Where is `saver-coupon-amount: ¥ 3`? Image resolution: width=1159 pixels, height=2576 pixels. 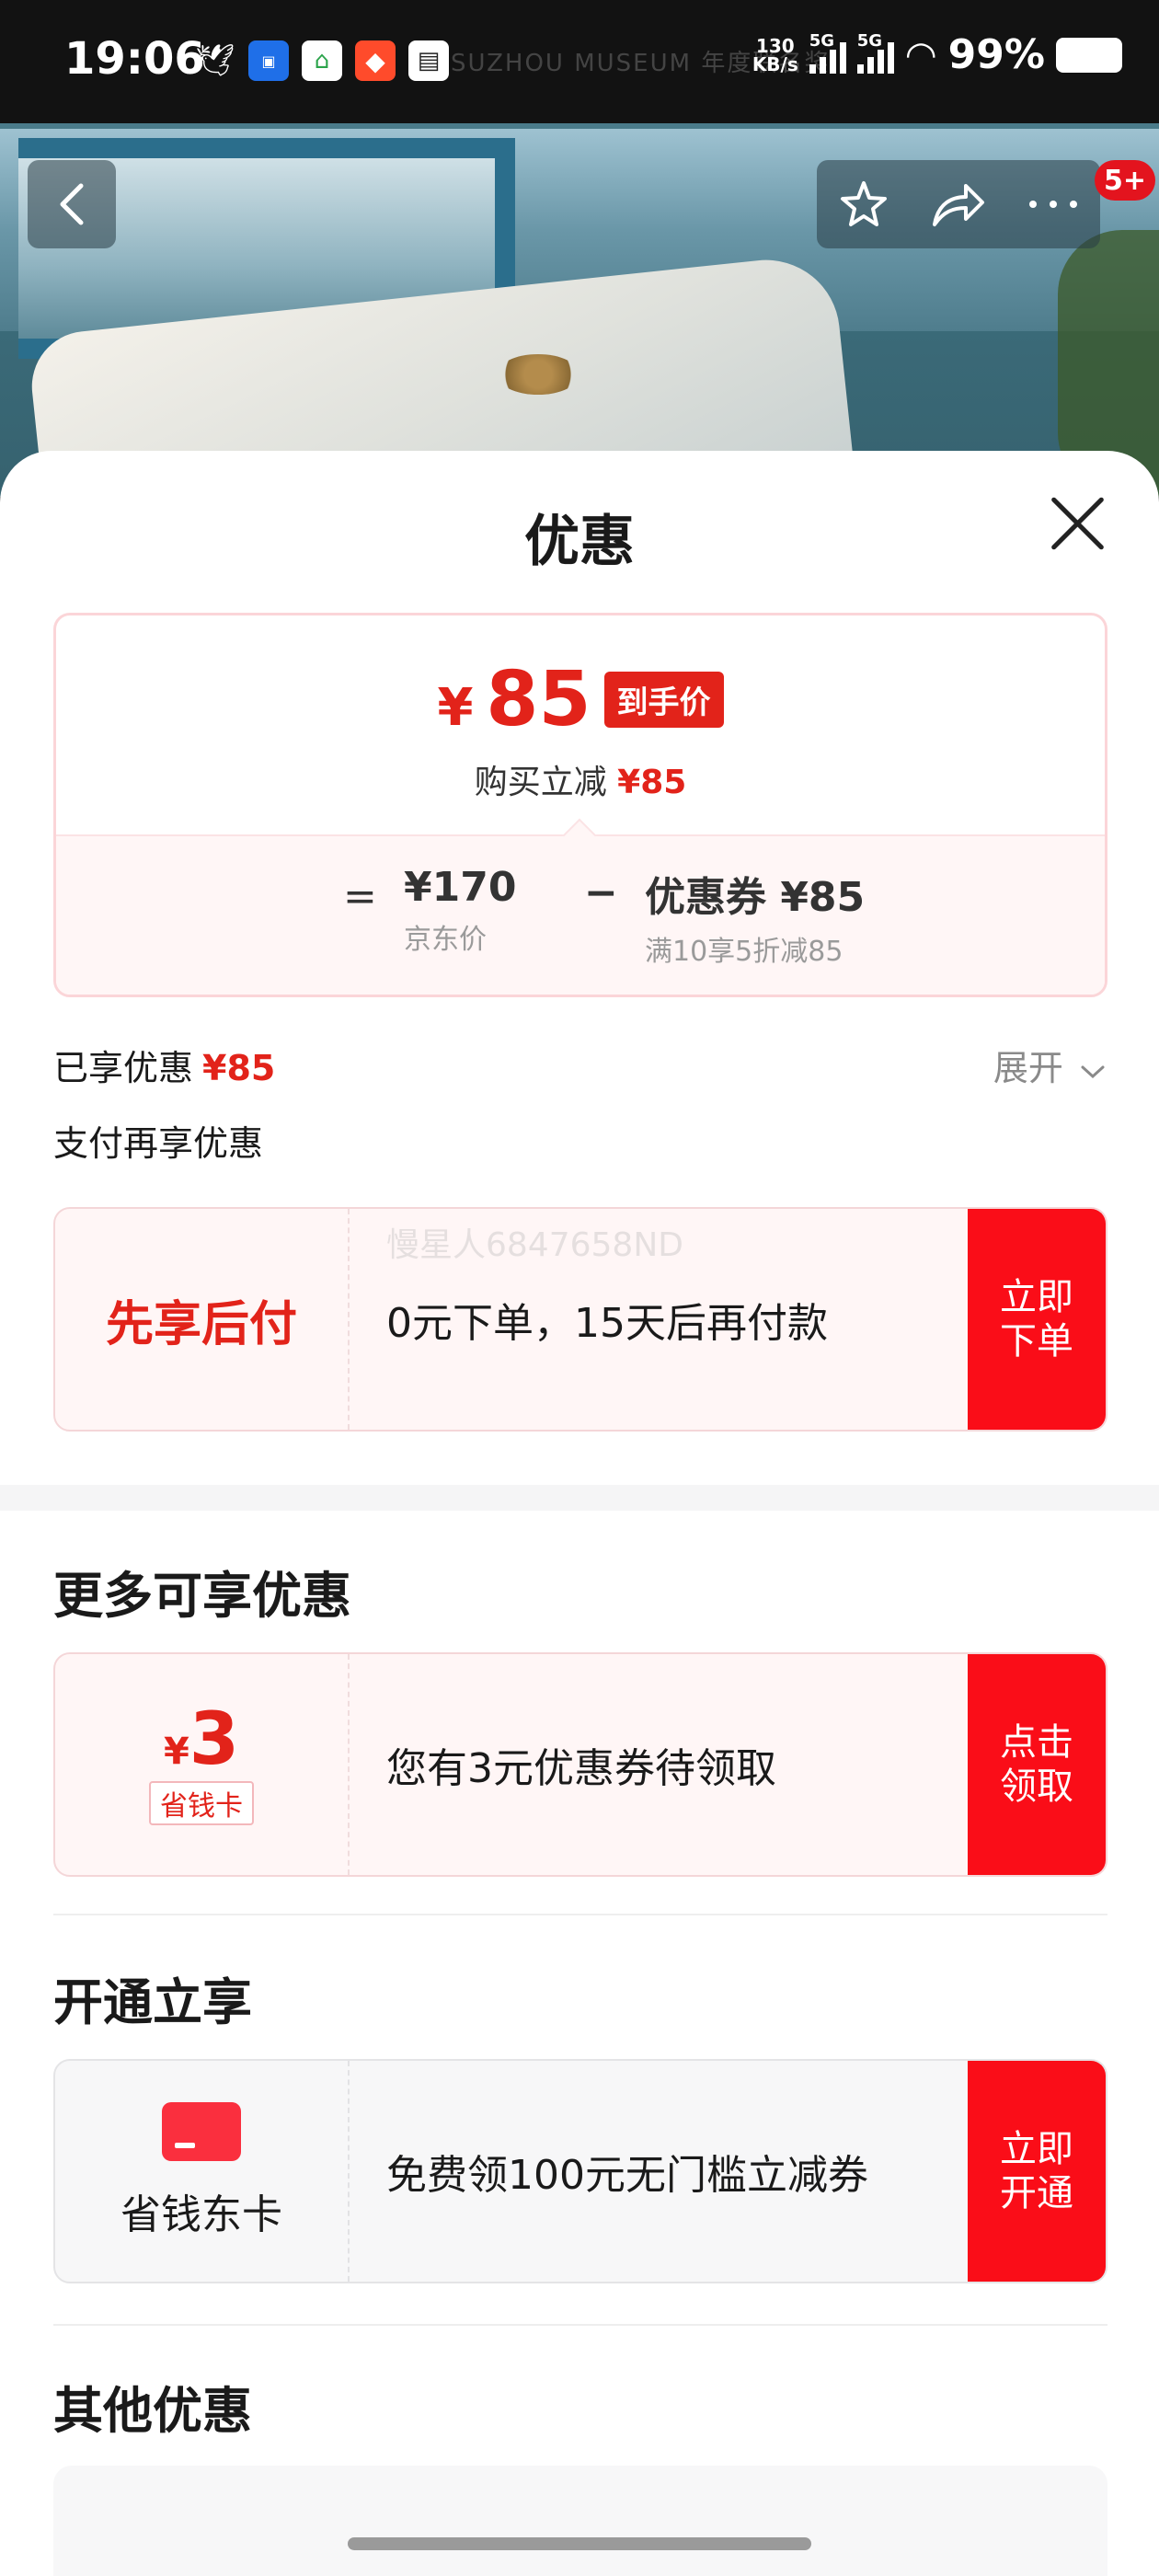 saver-coupon-amount: ¥ 3 is located at coordinates (201, 1740).